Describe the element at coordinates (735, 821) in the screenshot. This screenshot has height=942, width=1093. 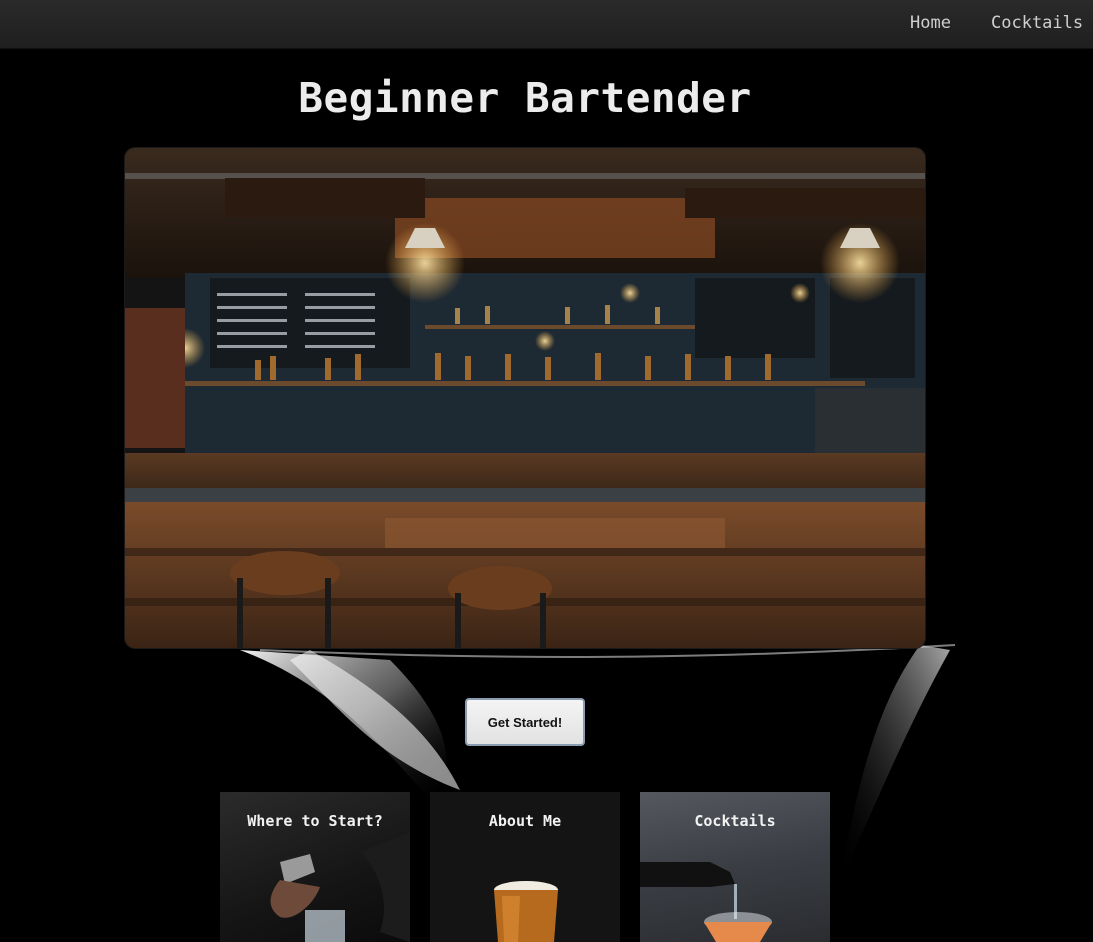
I see `card-title: Cocktails` at that location.